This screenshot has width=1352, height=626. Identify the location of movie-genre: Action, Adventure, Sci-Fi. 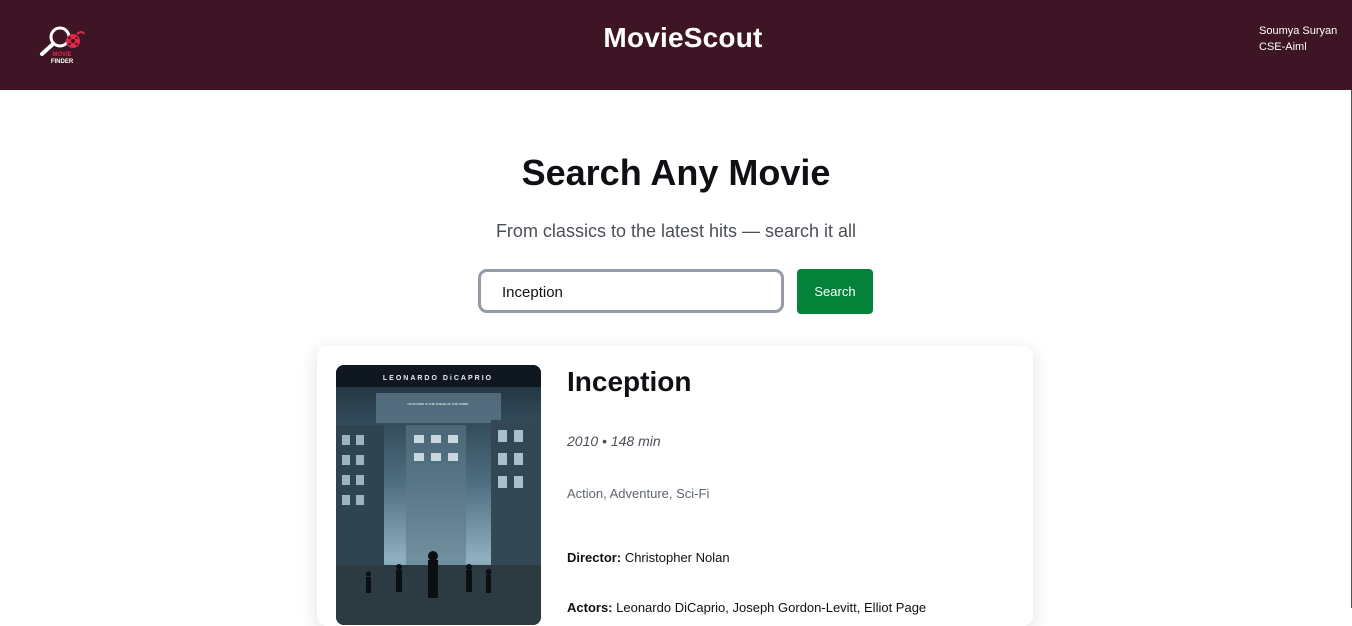
(638, 493).